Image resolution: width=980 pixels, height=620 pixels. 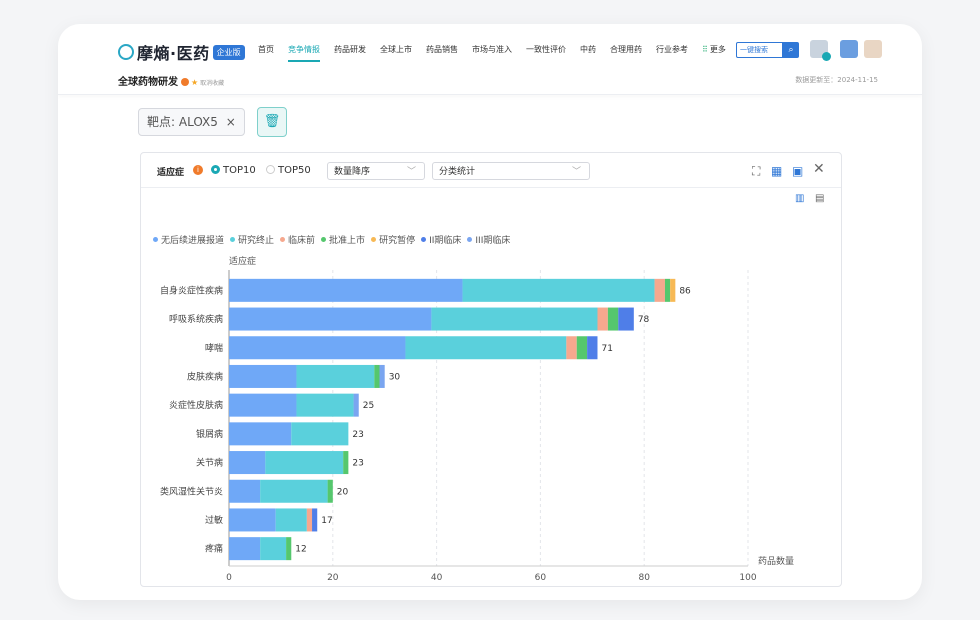 What do you see at coordinates (229, 578) in the screenshot?
I see `x-tick-label: 0` at bounding box center [229, 578].